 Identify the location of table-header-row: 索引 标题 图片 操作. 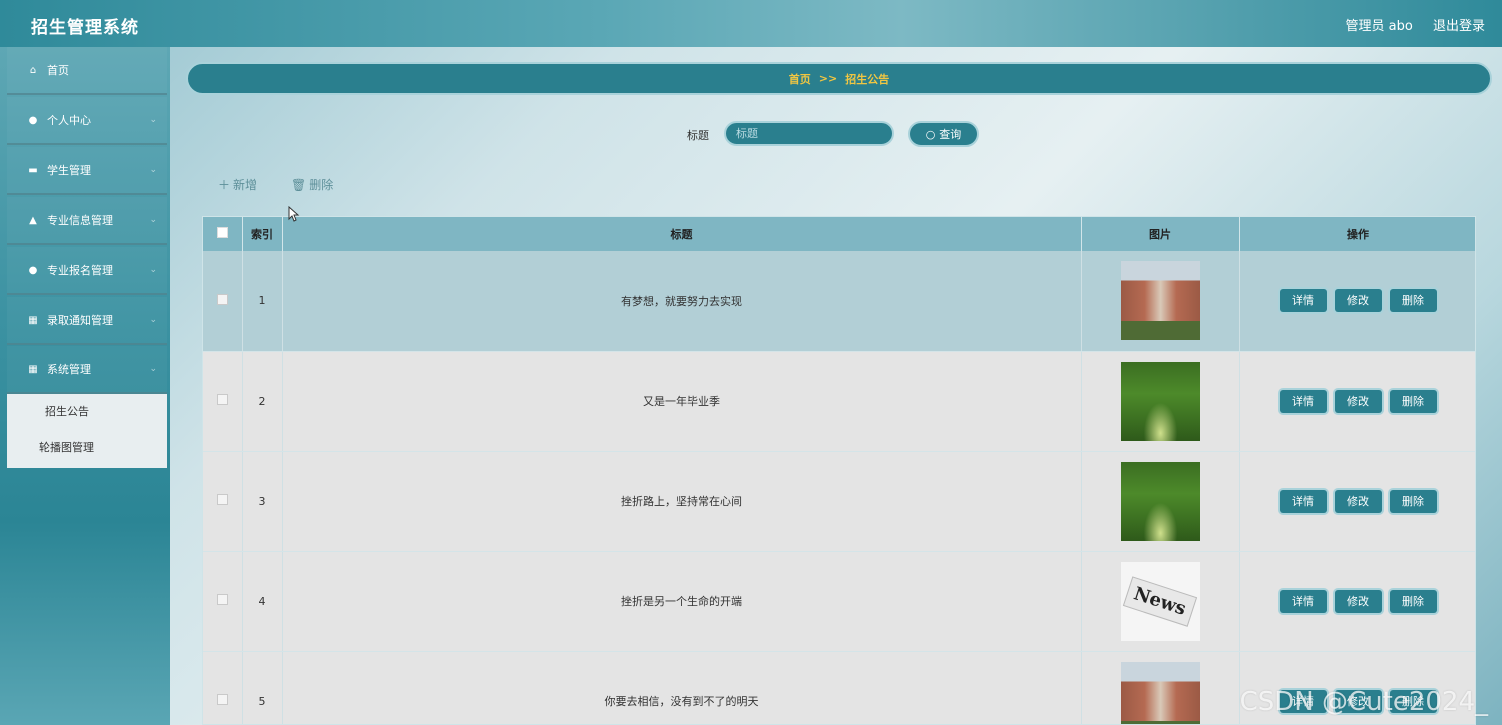
(839, 234).